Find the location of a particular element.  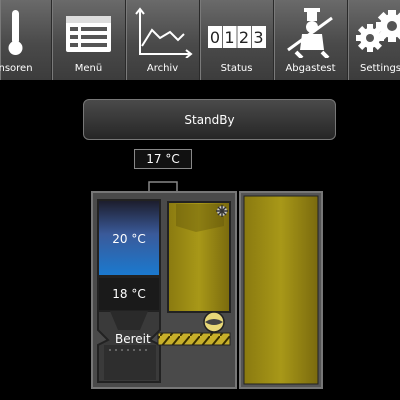

hopper is located at coordinates (199, 257).